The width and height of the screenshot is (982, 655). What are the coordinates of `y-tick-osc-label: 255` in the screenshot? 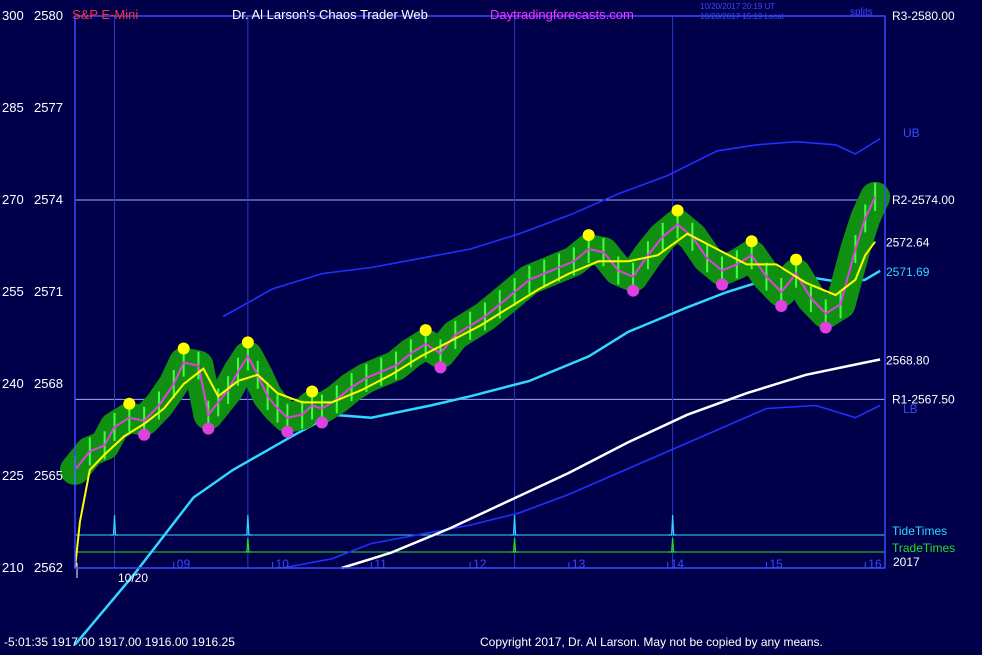 It's located at (13, 291).